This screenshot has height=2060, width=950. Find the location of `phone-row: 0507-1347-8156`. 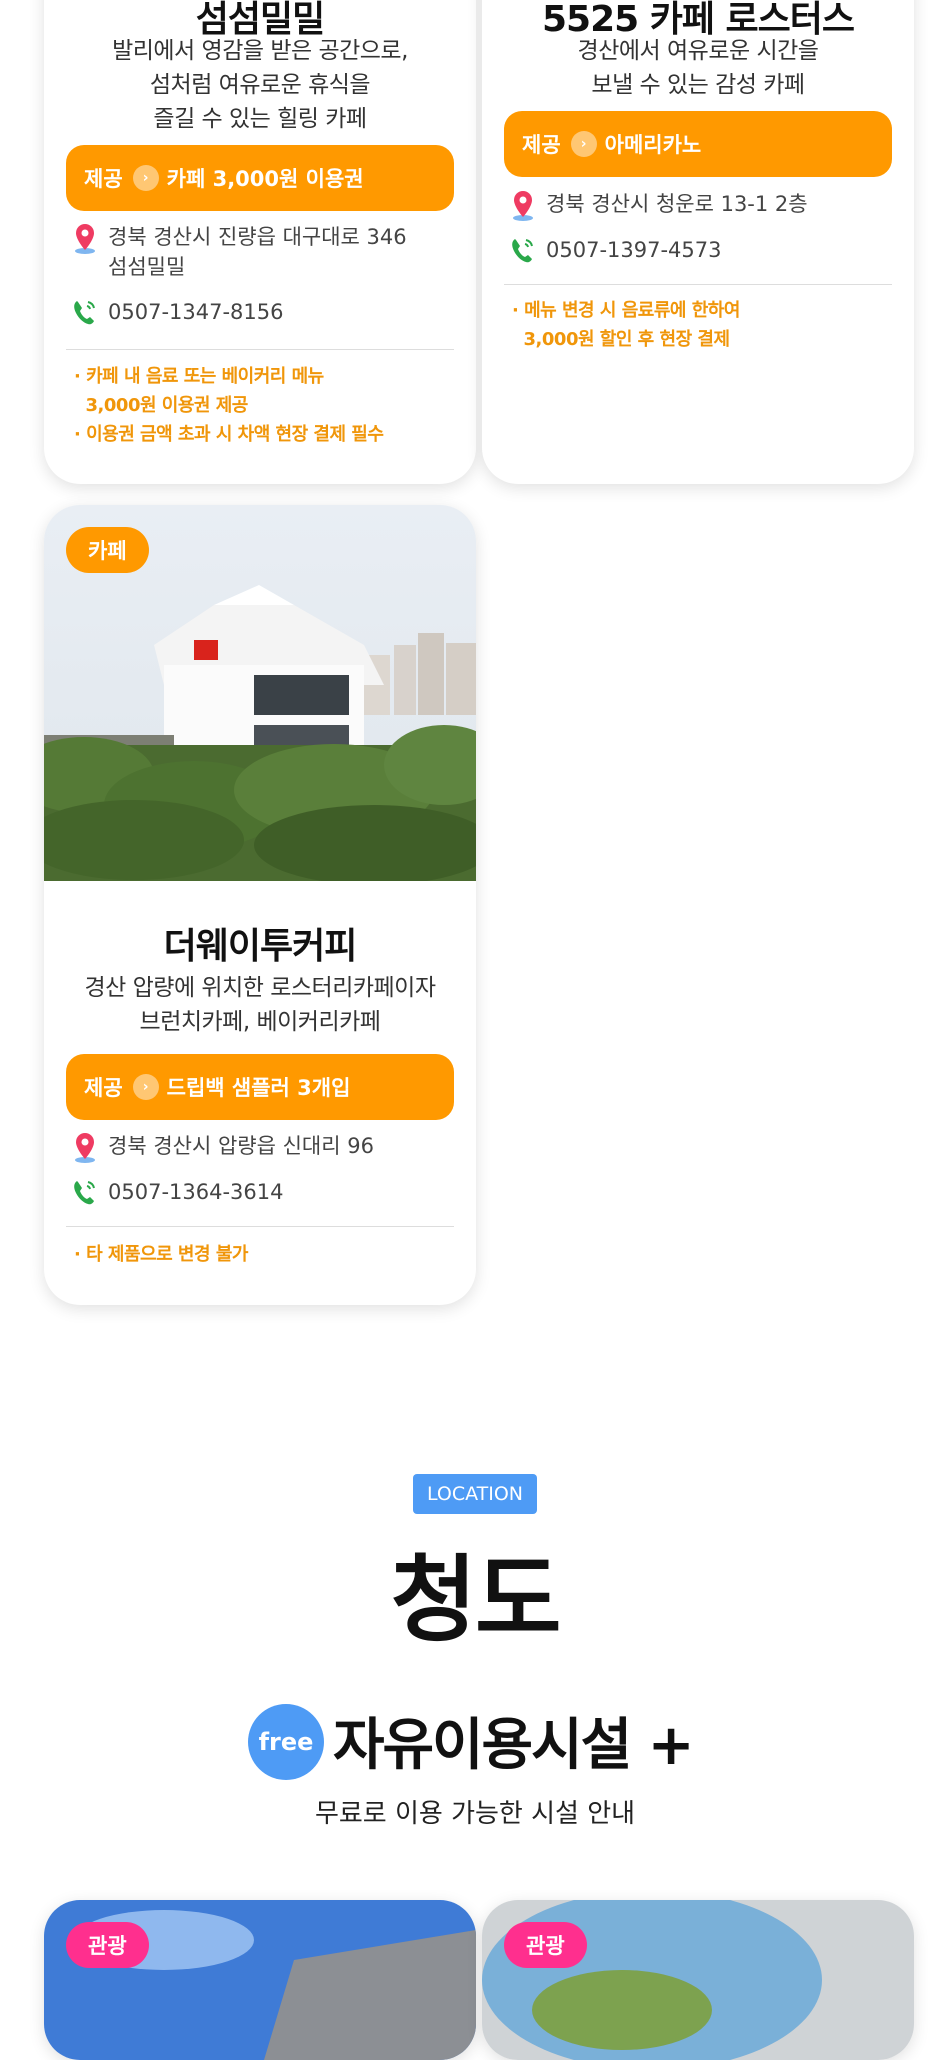

phone-row: 0507-1347-8156 is located at coordinates (263, 312).